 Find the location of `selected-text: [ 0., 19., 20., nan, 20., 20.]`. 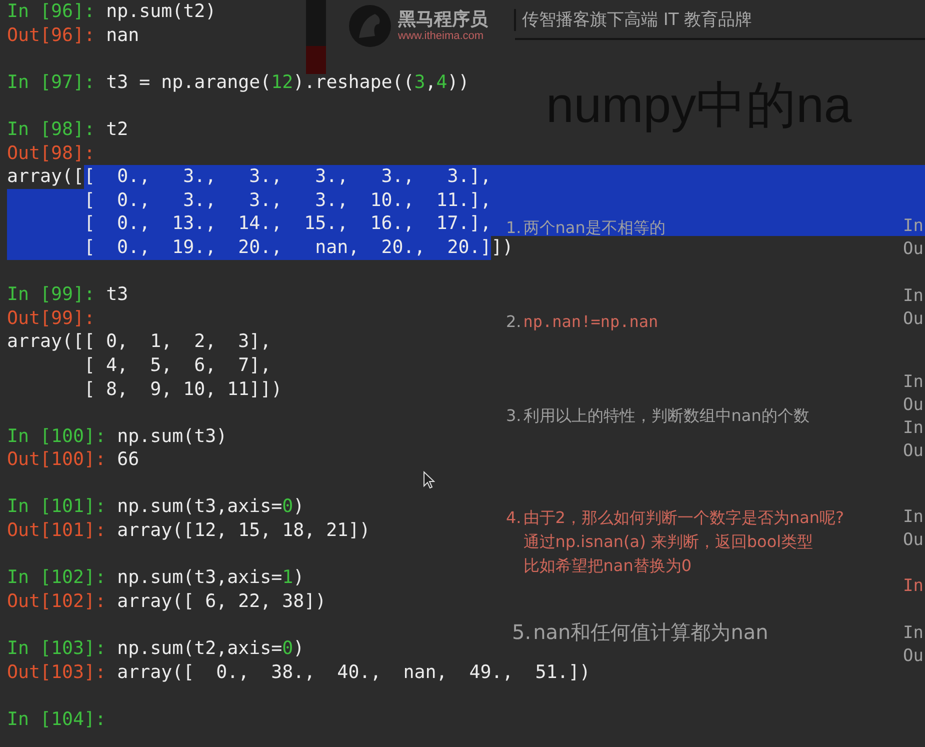

selected-text: [ 0., 19., 20., nan, 20., 20.] is located at coordinates (249, 248).